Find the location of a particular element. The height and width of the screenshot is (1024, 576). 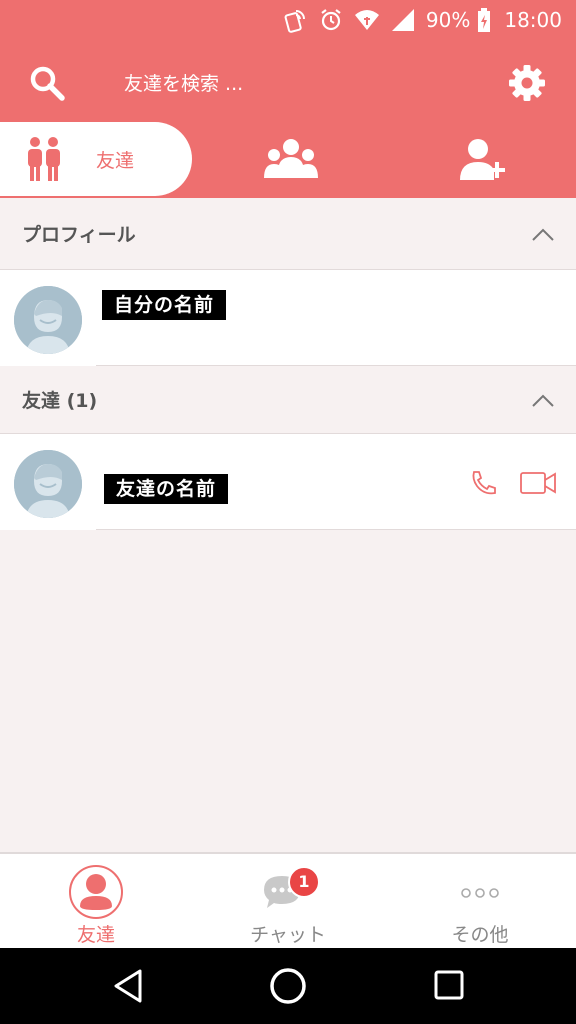

friends-icon is located at coordinates (44, 159).